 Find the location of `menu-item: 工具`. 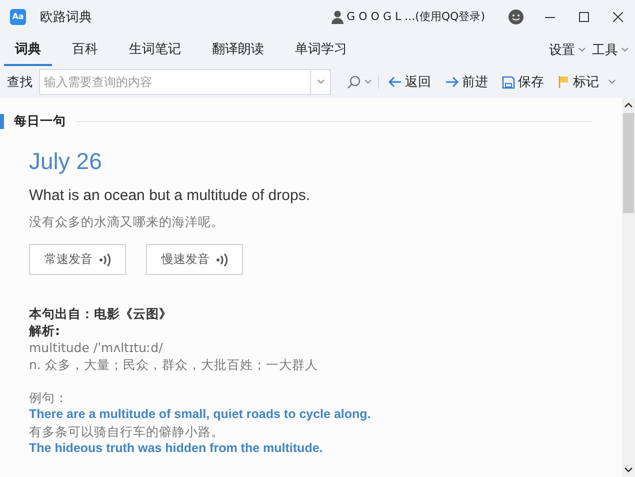

menu-item: 工具 is located at coordinates (605, 49).